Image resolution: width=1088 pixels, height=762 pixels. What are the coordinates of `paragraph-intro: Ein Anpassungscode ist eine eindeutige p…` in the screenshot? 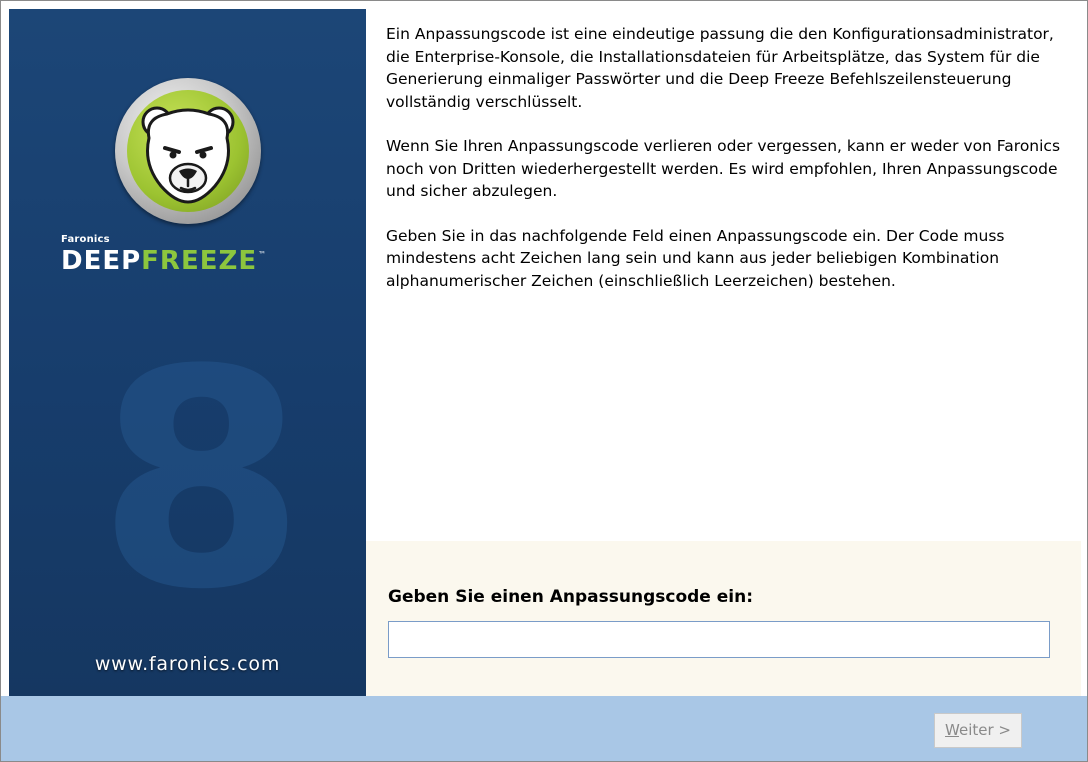 It's located at (720, 68).